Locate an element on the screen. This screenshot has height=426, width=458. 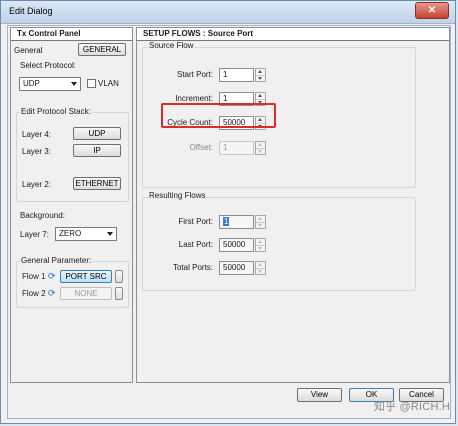
flow1-more-button is located at coordinates (119, 276).